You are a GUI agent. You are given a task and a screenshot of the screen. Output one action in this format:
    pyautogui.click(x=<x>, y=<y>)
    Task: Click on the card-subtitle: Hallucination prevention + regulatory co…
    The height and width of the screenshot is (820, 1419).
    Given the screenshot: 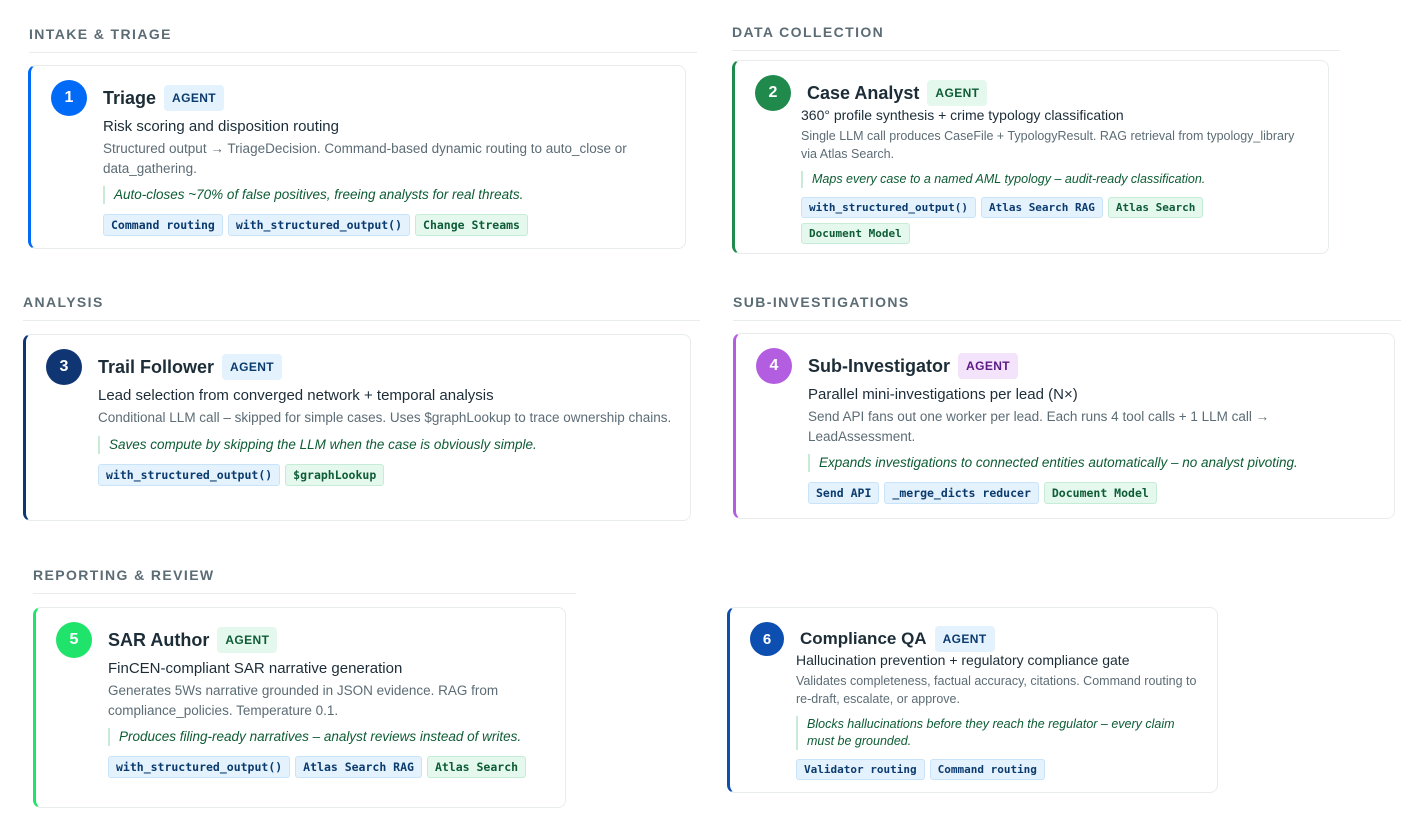 What is the action you would take?
    pyautogui.click(x=963, y=660)
    